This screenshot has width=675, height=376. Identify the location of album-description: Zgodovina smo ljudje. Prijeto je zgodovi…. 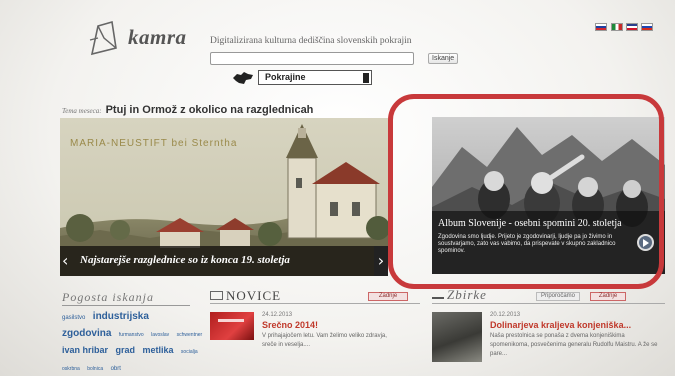
(527, 244).